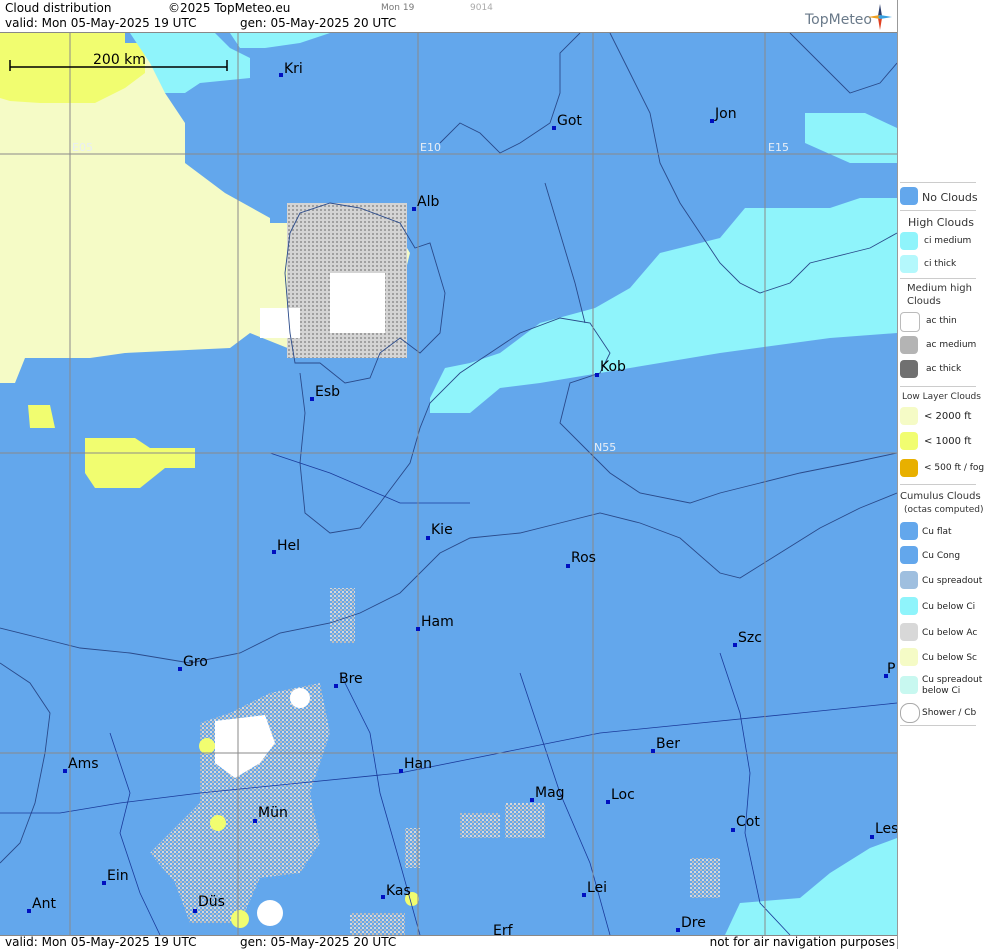 The image size is (989, 950). What do you see at coordinates (705, 878) in the screenshot?
I see `ac-patch-d` at bounding box center [705, 878].